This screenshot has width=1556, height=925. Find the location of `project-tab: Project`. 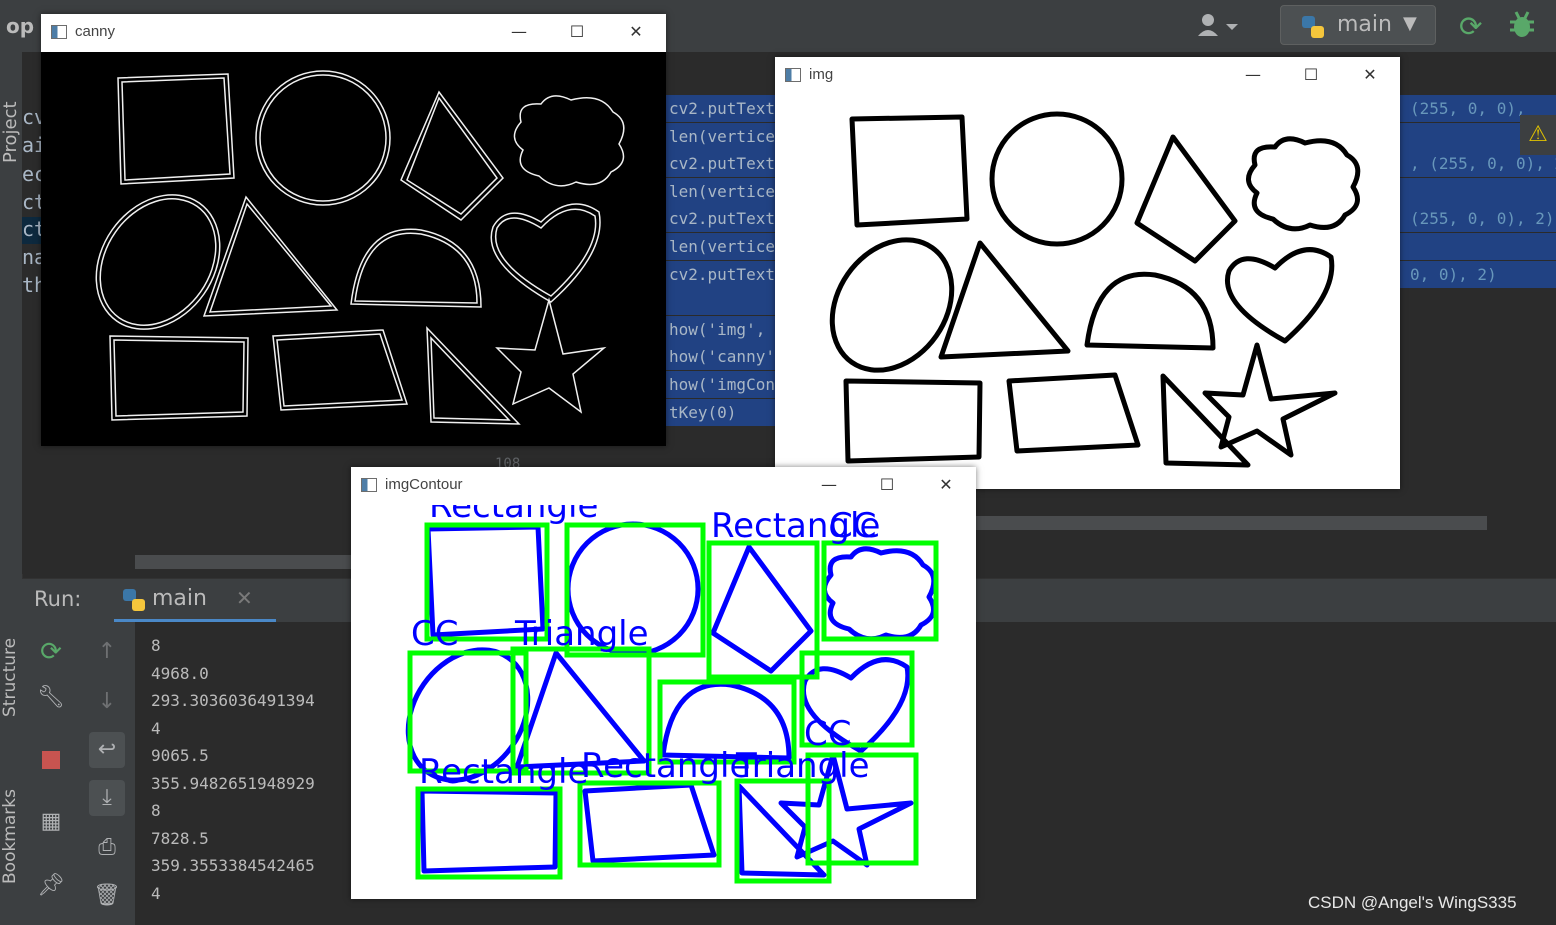

project-tab: Project is located at coordinates (11, 132).